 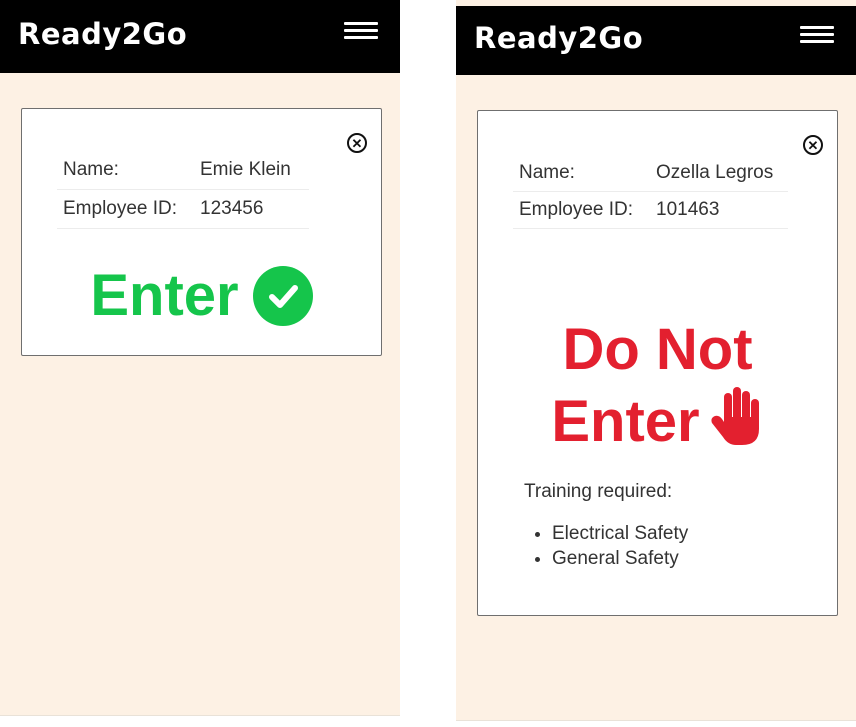 What do you see at coordinates (719, 210) in the screenshot?
I see `employee-id-value: 101463` at bounding box center [719, 210].